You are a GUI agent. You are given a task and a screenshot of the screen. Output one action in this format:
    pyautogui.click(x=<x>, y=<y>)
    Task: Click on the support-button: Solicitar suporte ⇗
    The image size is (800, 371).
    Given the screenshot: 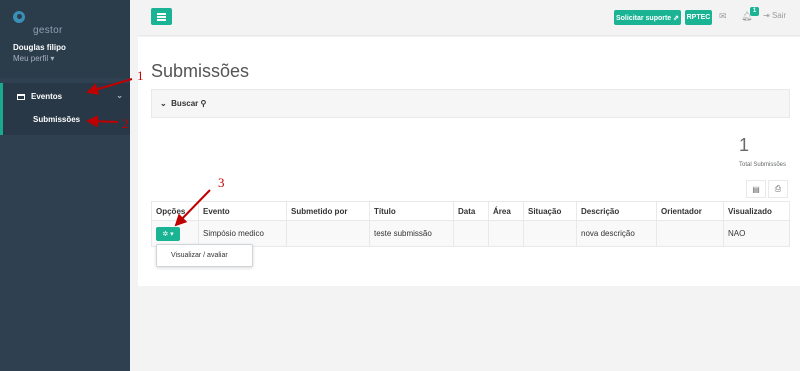 What is the action you would take?
    pyautogui.click(x=647, y=17)
    